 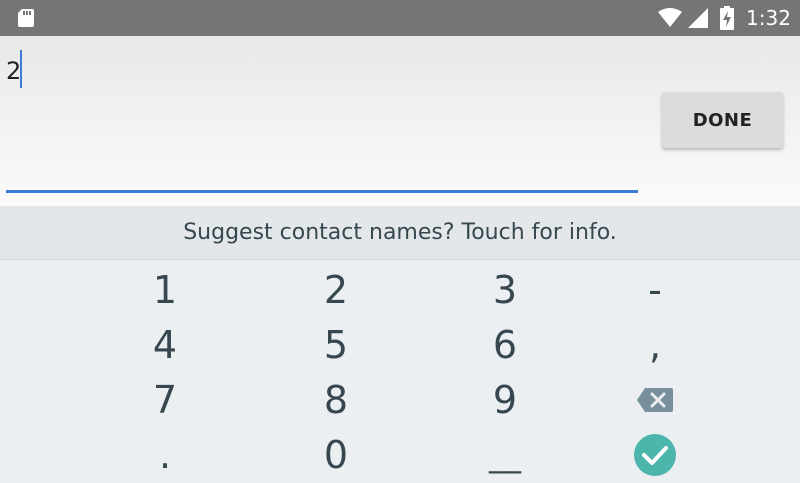 What do you see at coordinates (336, 400) in the screenshot?
I see `key-8: 8` at bounding box center [336, 400].